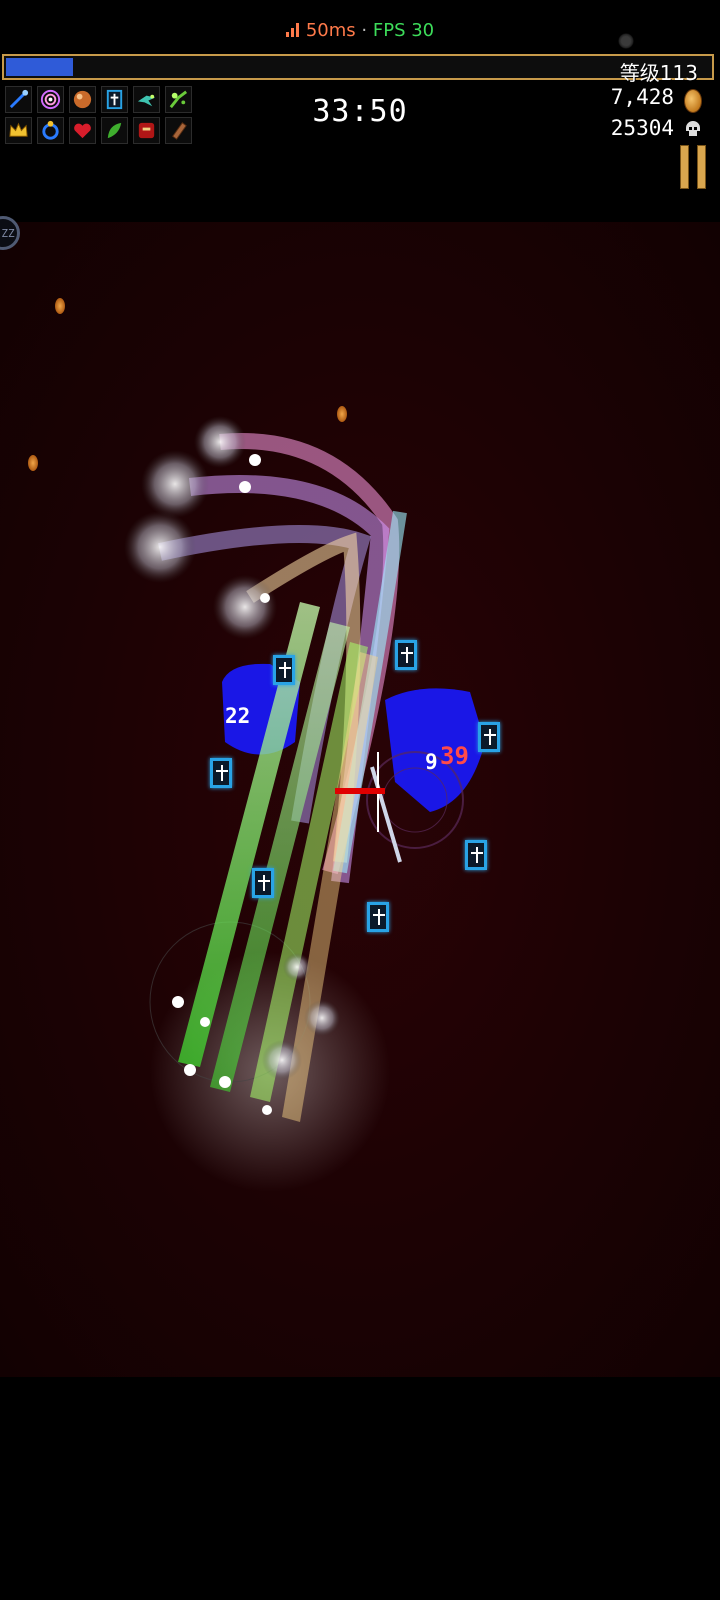 The height and width of the screenshot is (1600, 720). I want to click on gear-icon, so click(626, 41).